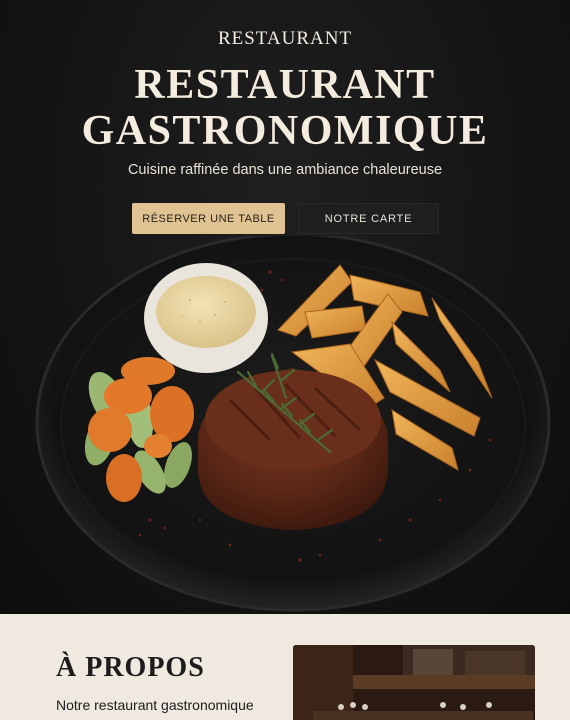 This screenshot has height=720, width=570. What do you see at coordinates (208, 218) in the screenshot?
I see `reserve-table-button: RÉSERVER UNE TABLE` at bounding box center [208, 218].